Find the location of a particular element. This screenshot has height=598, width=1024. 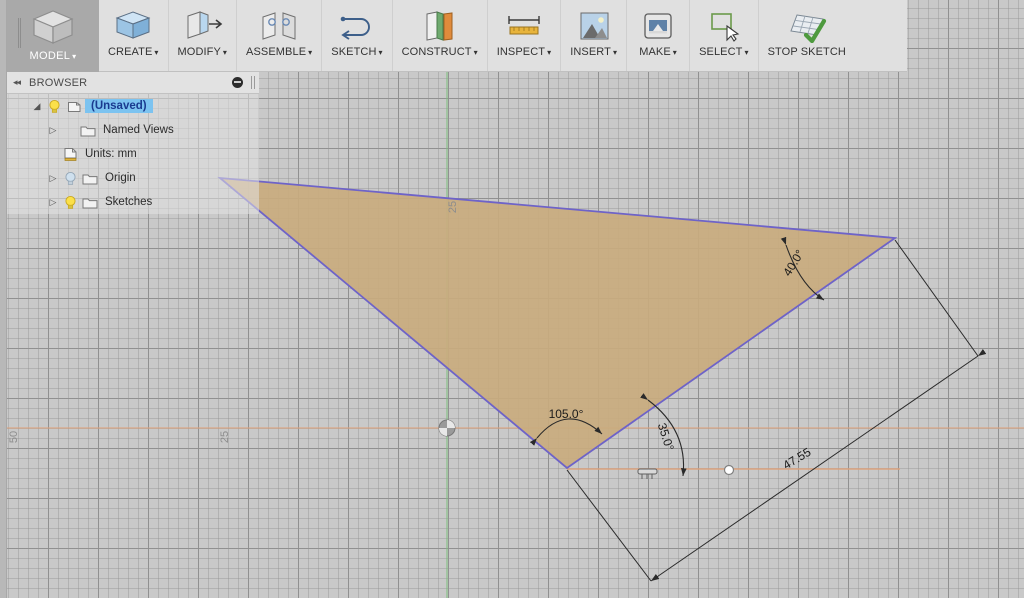

toolbar-create: CREATE ▾ is located at coordinates (134, 35).